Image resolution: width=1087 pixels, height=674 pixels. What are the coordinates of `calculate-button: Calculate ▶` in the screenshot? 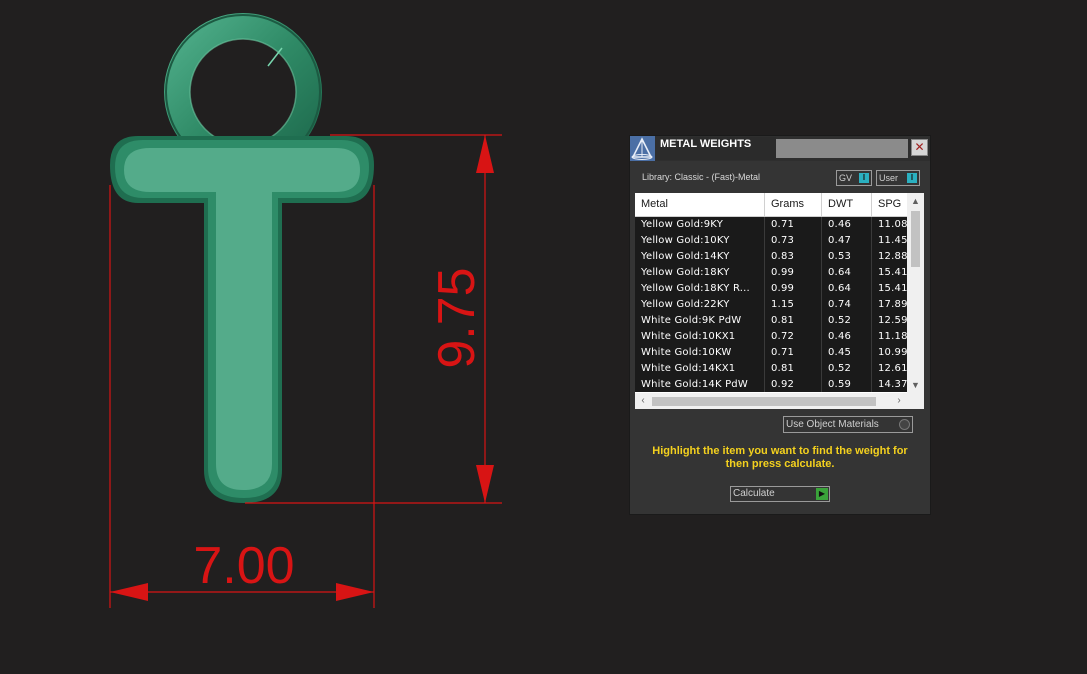 It's located at (780, 494).